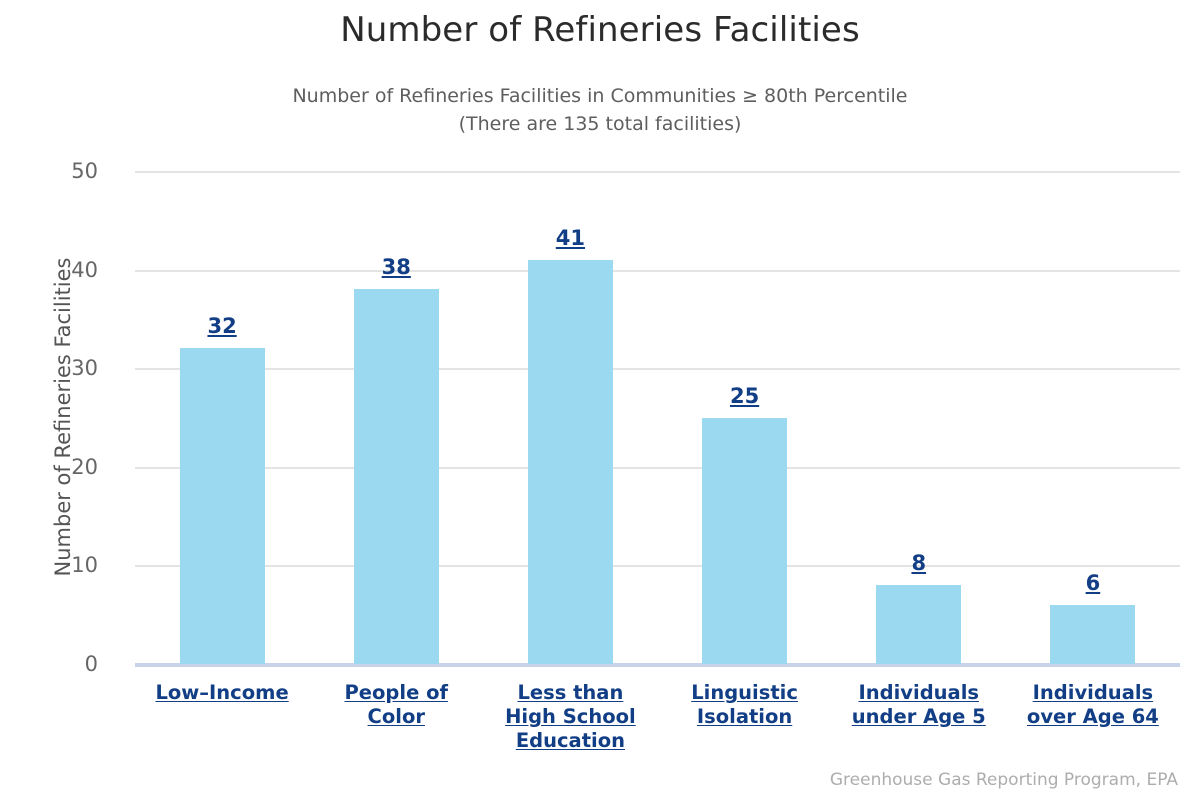  Describe the element at coordinates (918, 716) in the screenshot. I see `x-axis-category-line: under Age 5` at that location.